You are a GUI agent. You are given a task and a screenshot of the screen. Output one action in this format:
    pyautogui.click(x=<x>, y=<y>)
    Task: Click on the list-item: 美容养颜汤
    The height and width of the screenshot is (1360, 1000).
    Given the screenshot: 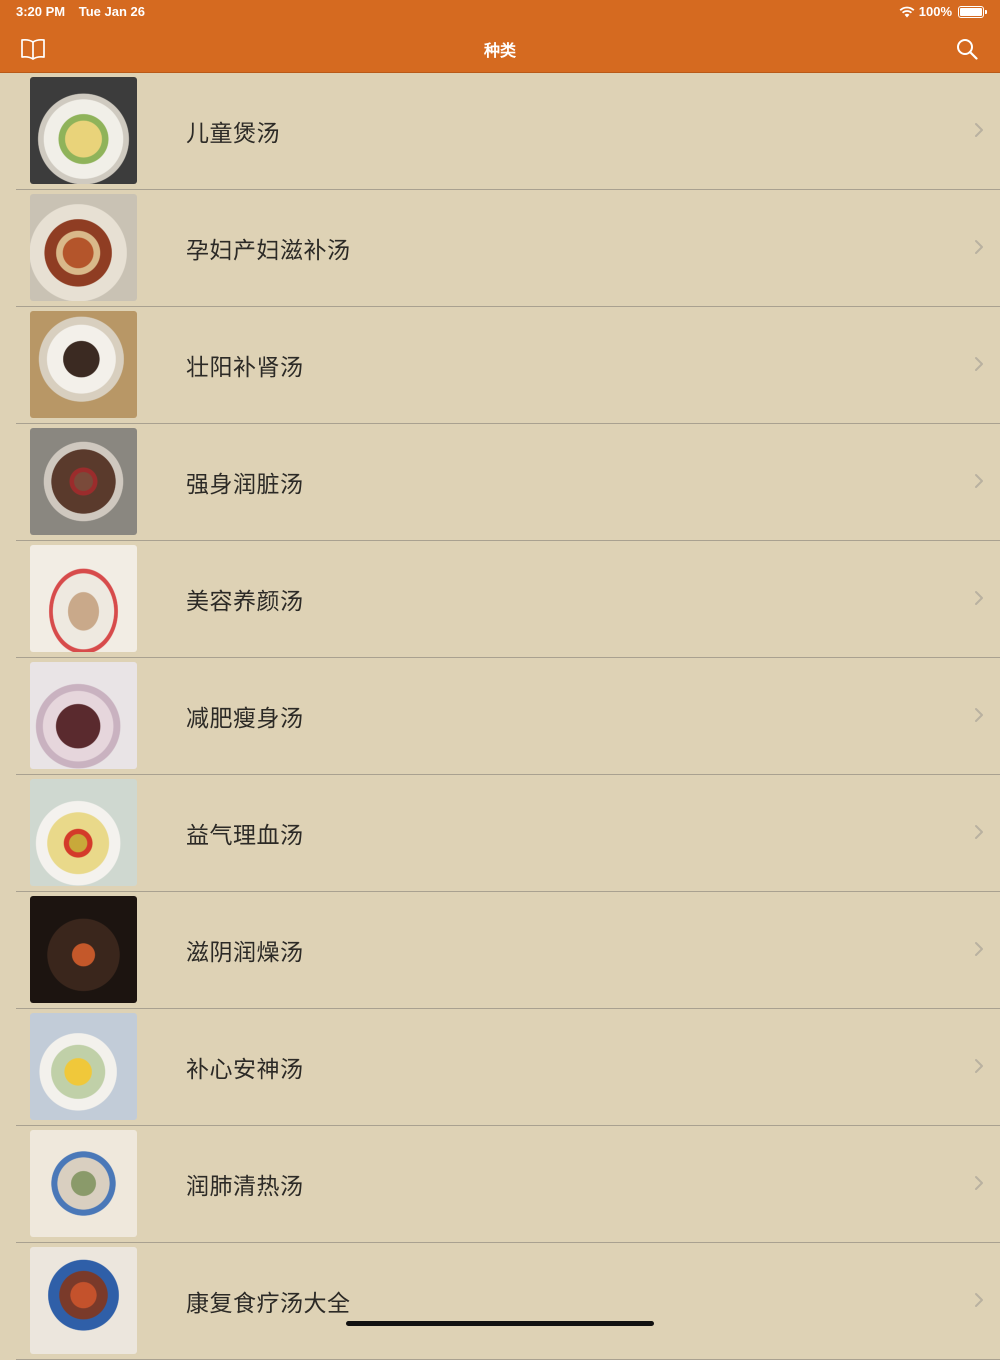 What is the action you would take?
    pyautogui.click(x=500, y=599)
    